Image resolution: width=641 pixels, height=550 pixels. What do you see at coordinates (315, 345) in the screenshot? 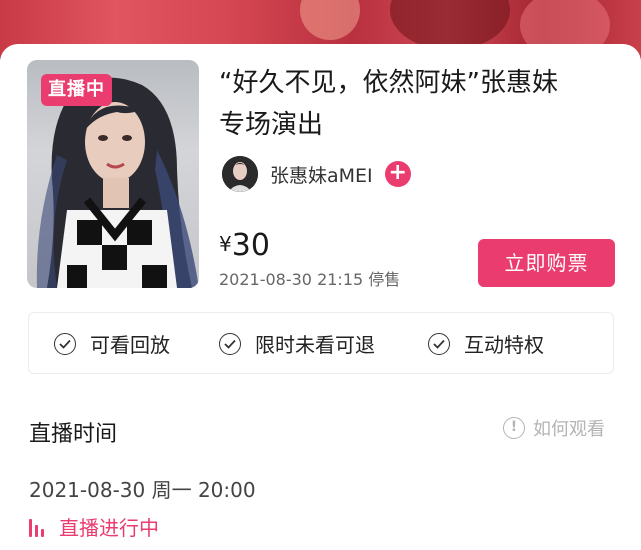
I see `perk-label: 限时未看可退` at bounding box center [315, 345].